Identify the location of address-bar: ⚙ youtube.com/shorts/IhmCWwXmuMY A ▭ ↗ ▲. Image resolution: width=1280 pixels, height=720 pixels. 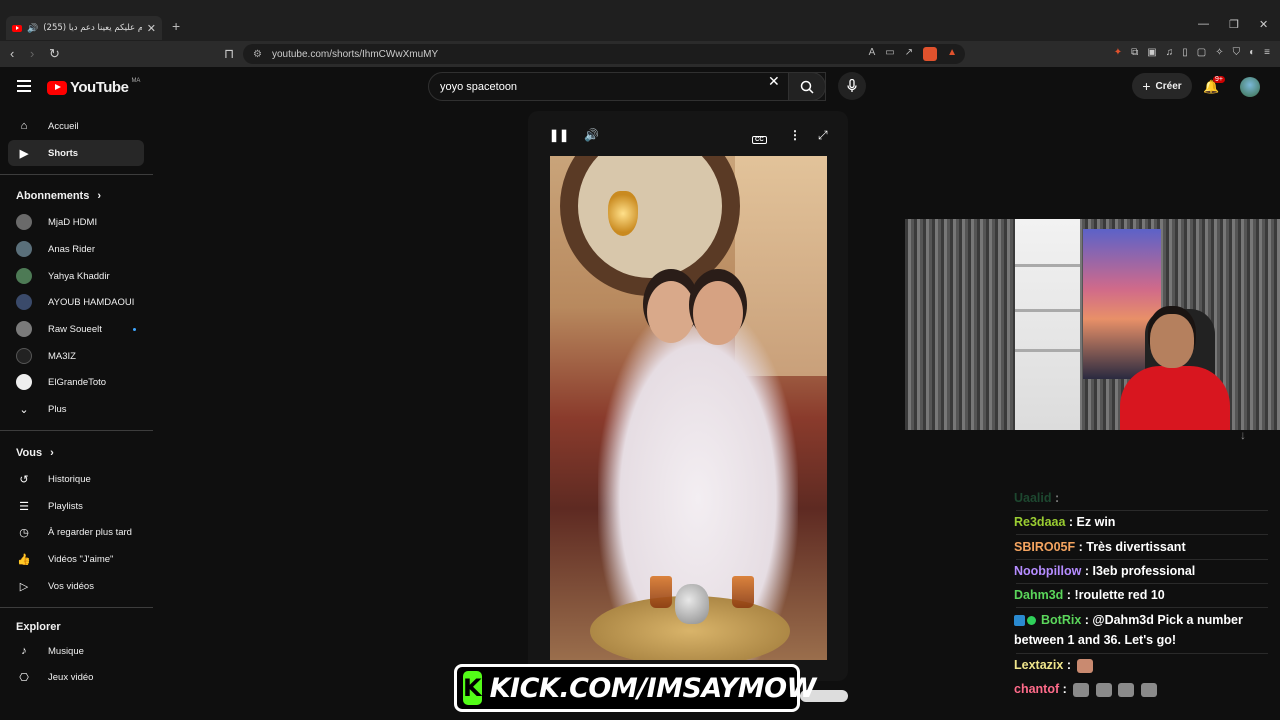
(604, 54).